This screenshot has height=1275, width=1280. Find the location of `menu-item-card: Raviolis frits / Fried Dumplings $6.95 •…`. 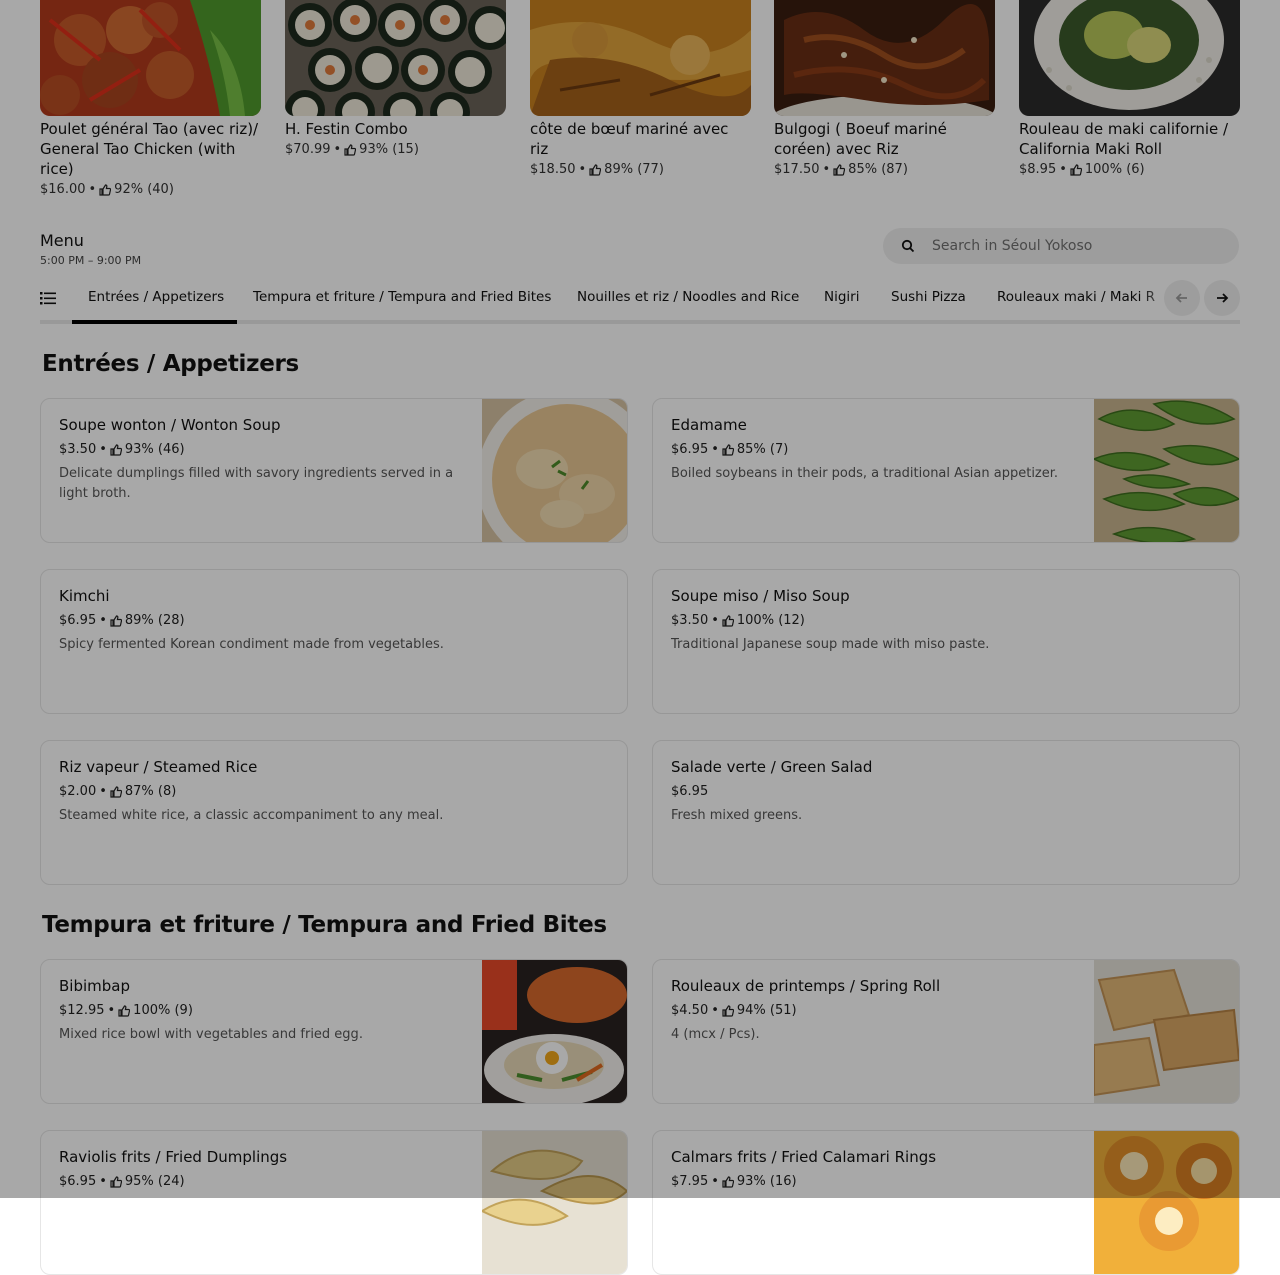

menu-item-card: Raviolis frits / Fried Dumplings $6.95 •… is located at coordinates (334, 1202).